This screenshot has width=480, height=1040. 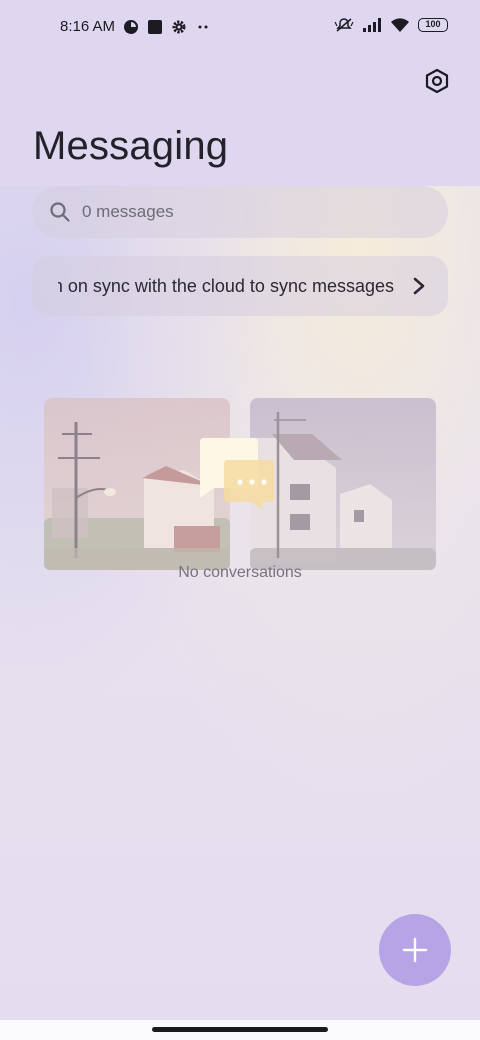 I want to click on plus-icon, so click(x=415, y=950).